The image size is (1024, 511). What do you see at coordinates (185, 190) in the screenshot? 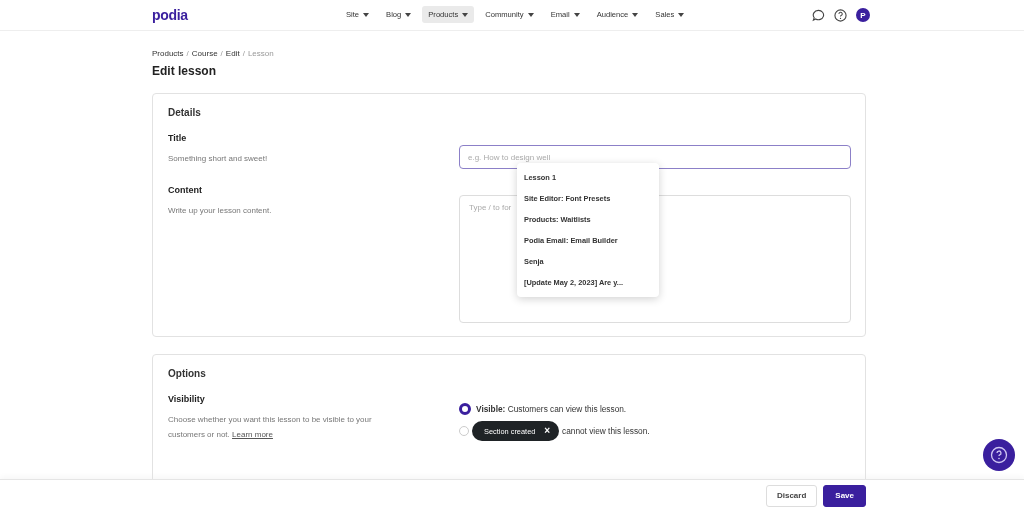
I see `field-label: Content` at bounding box center [185, 190].